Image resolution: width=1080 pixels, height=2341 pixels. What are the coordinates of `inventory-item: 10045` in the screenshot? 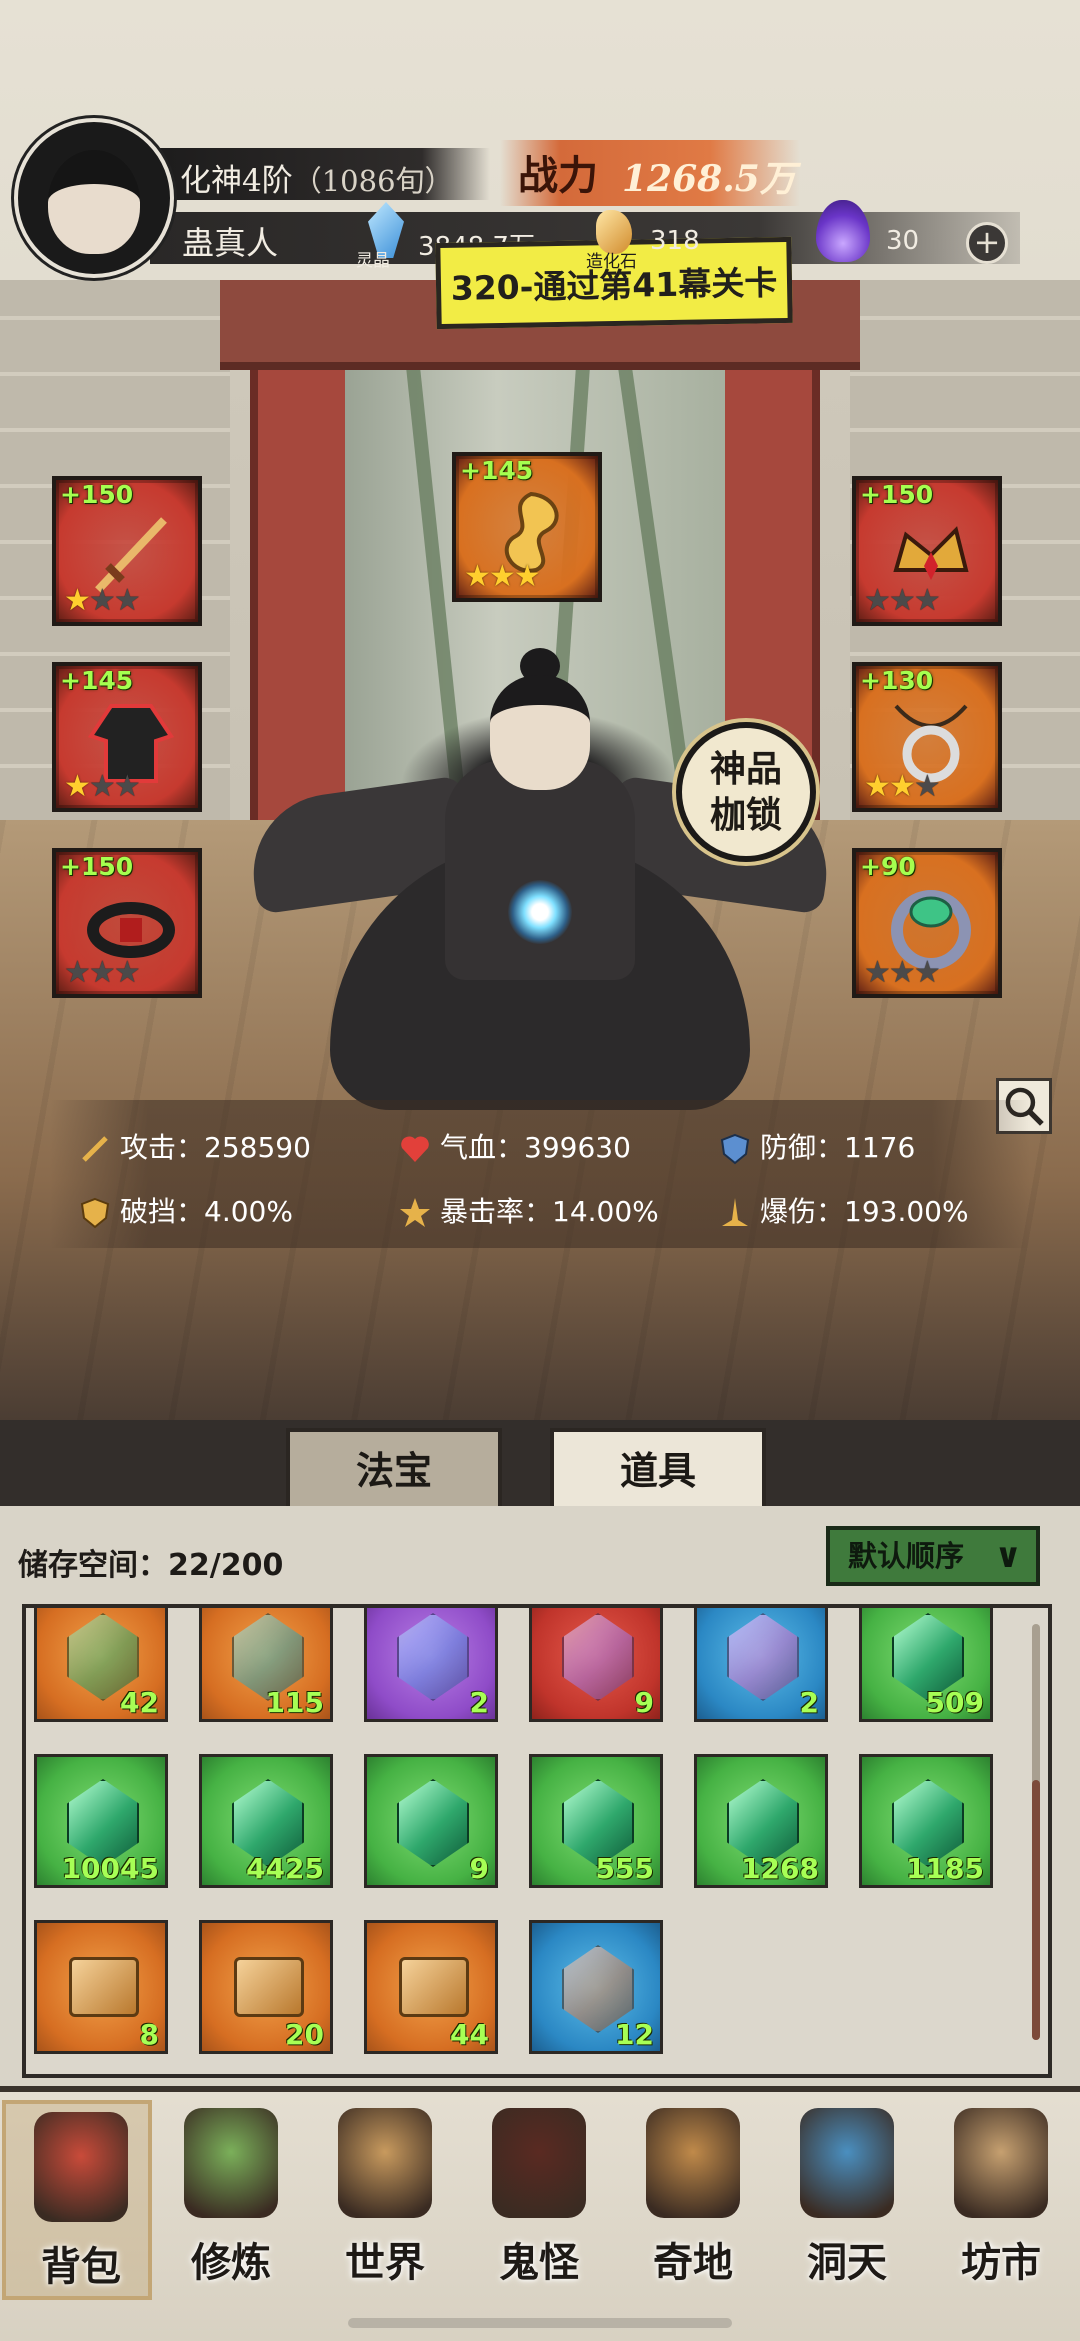 It's located at (101, 1821).